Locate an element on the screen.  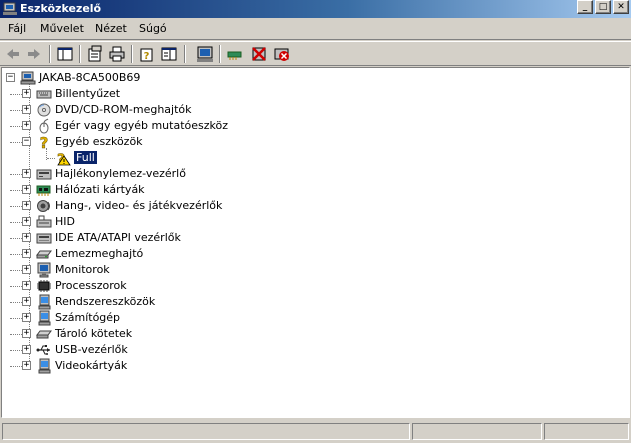
back-icon is located at coordinates (13, 54).